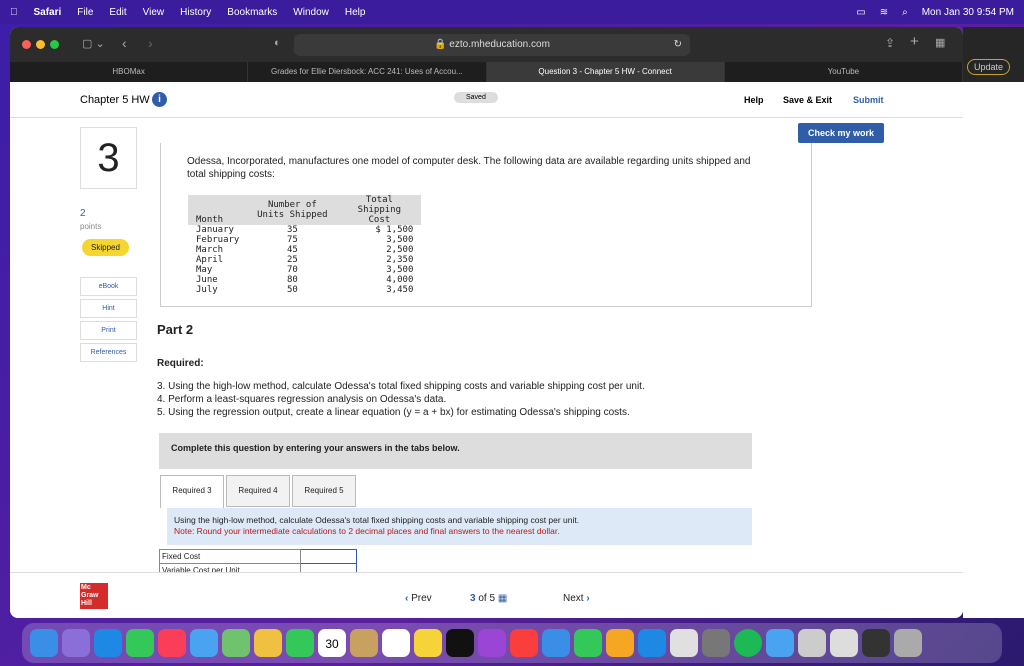 Image resolution: width=1024 pixels, height=666 pixels. What do you see at coordinates (908, 643) in the screenshot?
I see `trash-icon` at bounding box center [908, 643].